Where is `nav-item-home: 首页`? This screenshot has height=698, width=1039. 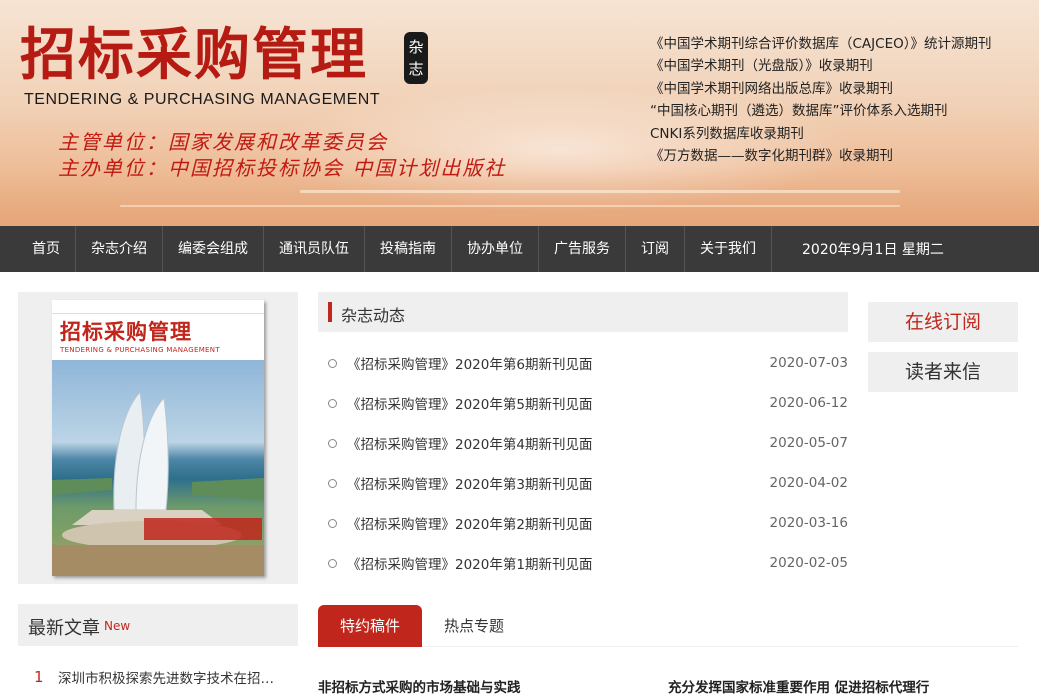
nav-item-home: 首页 is located at coordinates (38, 249).